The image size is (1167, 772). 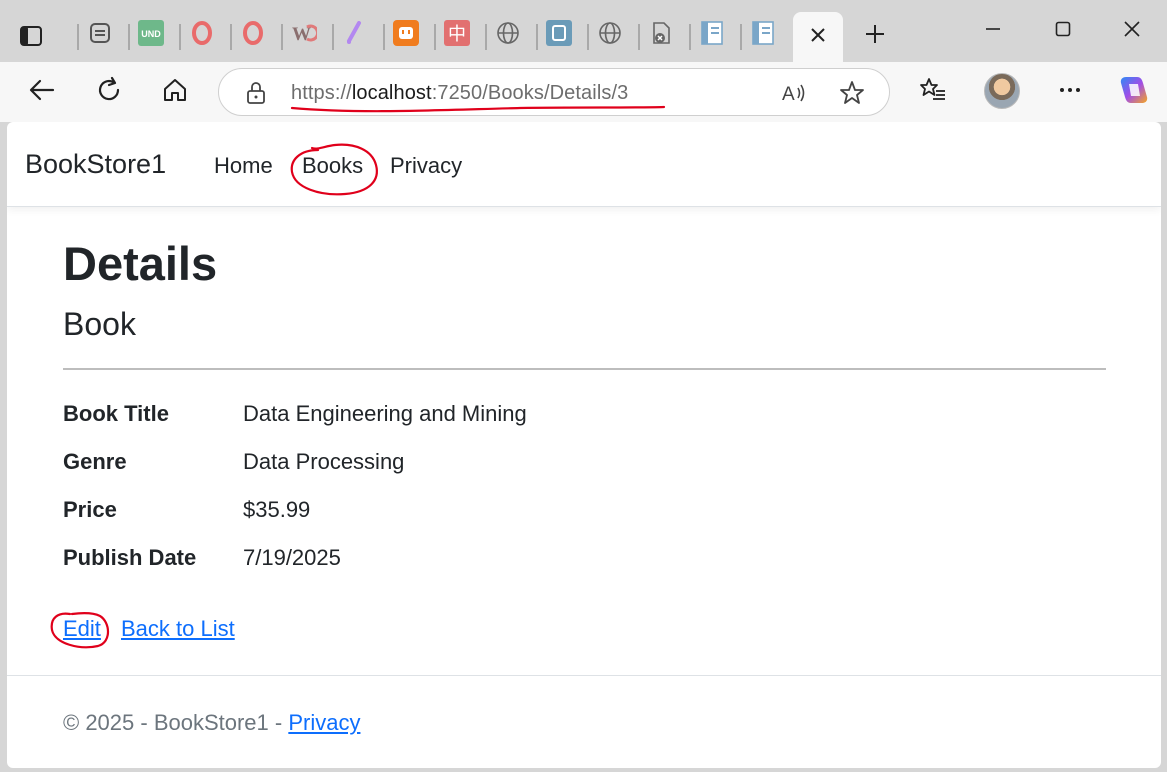 I want to click on field-label-title: Book Title, so click(x=116, y=413).